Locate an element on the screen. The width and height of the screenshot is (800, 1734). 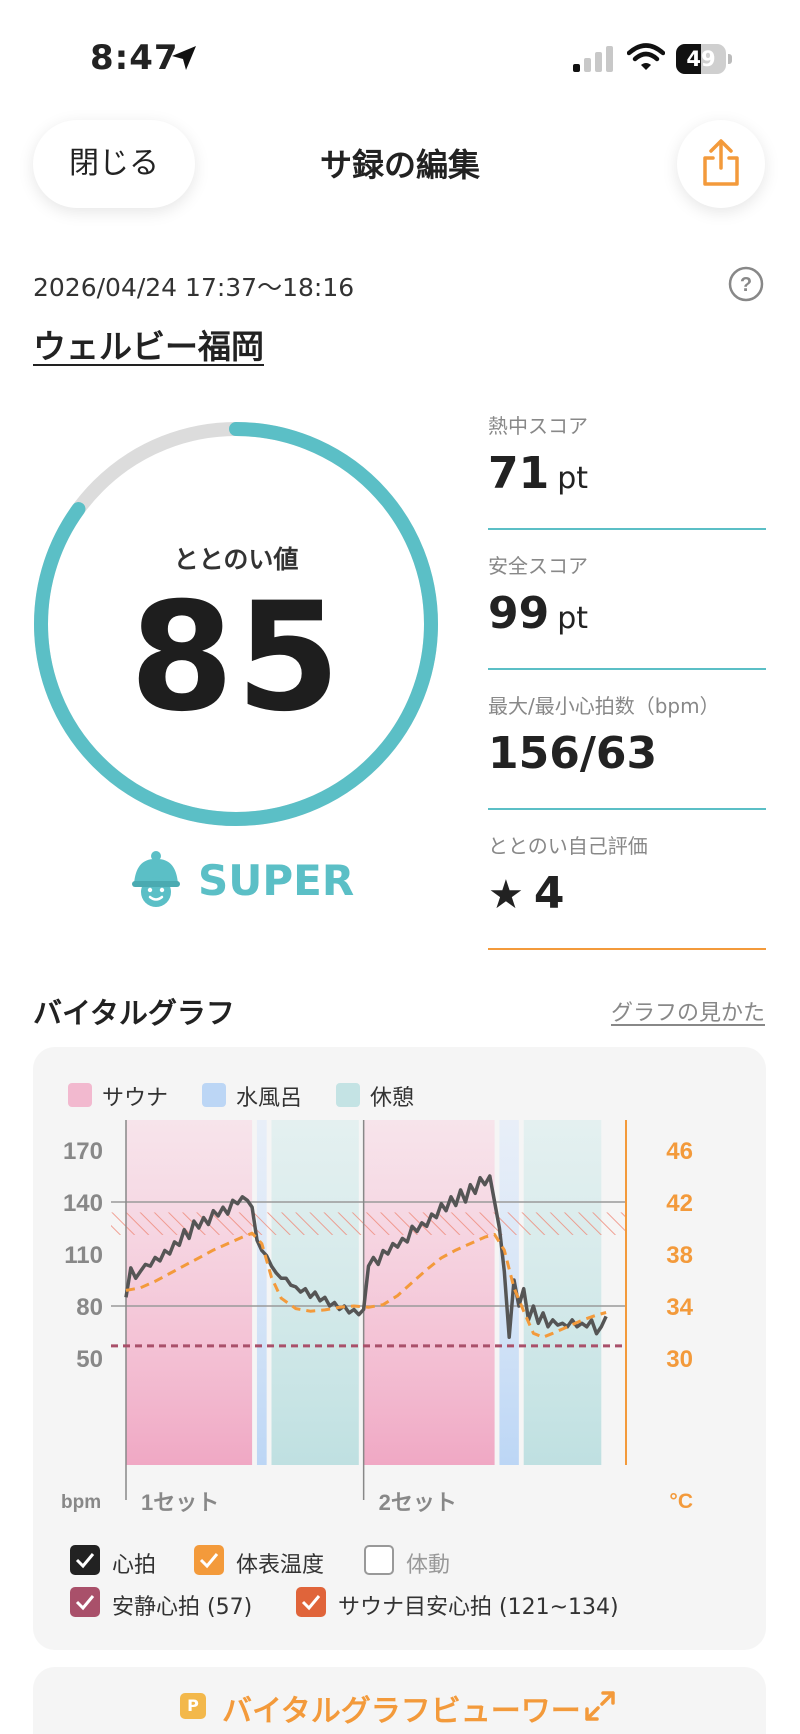
checkbox-skin-temp-box is located at coordinates (209, 1560).